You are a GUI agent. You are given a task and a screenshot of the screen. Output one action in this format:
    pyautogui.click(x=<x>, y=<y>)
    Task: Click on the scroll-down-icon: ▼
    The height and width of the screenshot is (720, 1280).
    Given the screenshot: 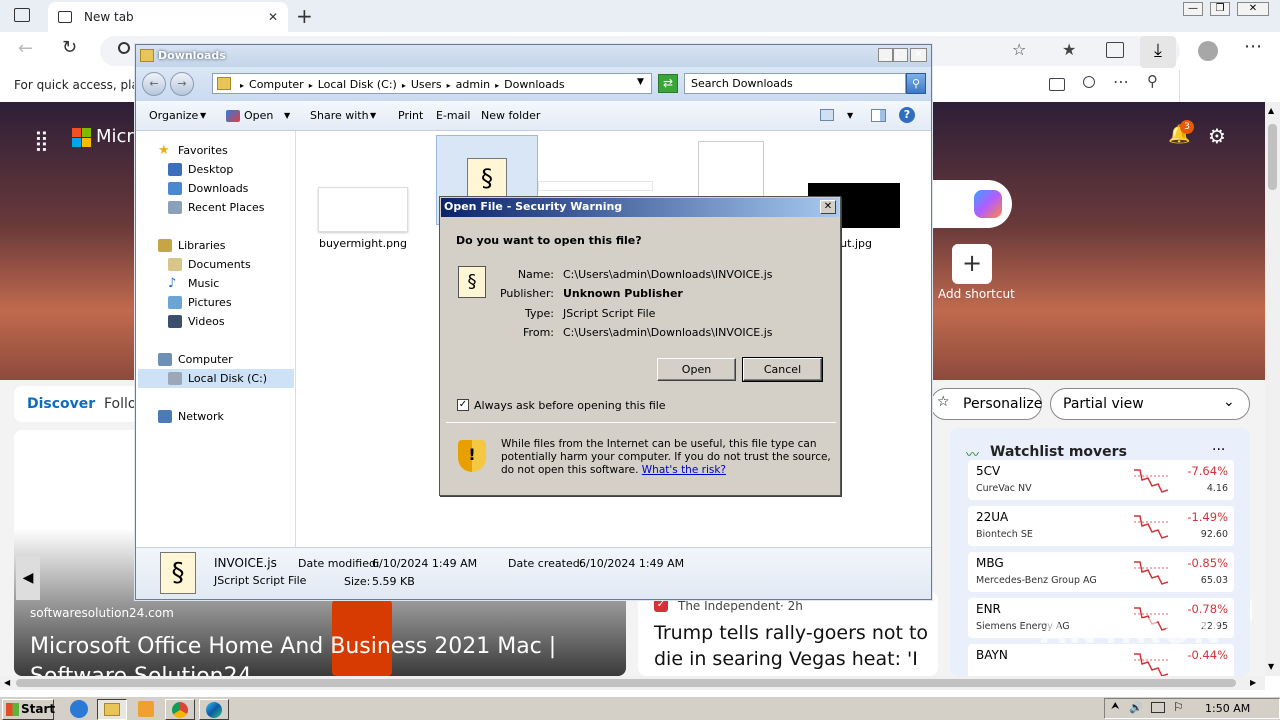 What is the action you would take?
    pyautogui.click(x=1271, y=666)
    